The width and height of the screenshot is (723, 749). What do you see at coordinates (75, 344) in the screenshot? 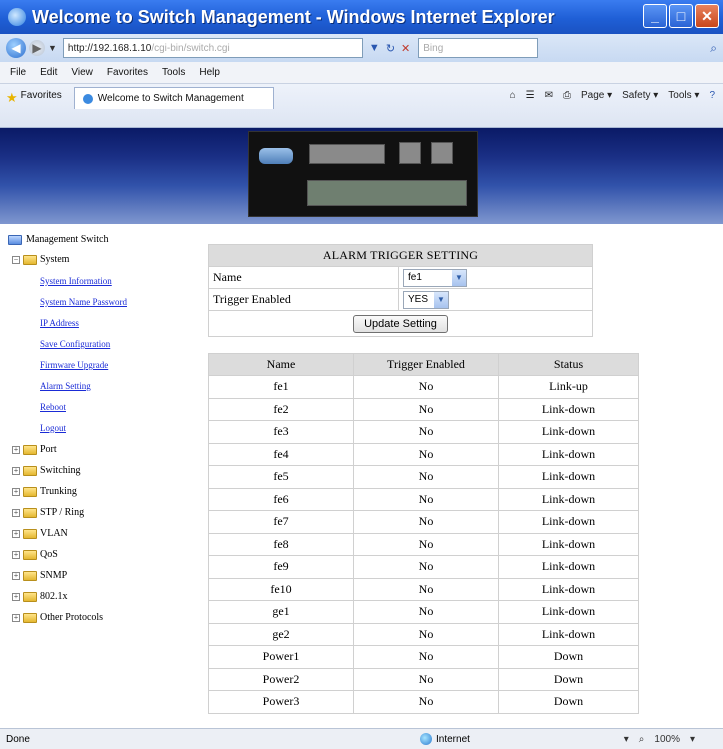
I see `sidebar-link-save-configuration: Save Configuration` at bounding box center [75, 344].